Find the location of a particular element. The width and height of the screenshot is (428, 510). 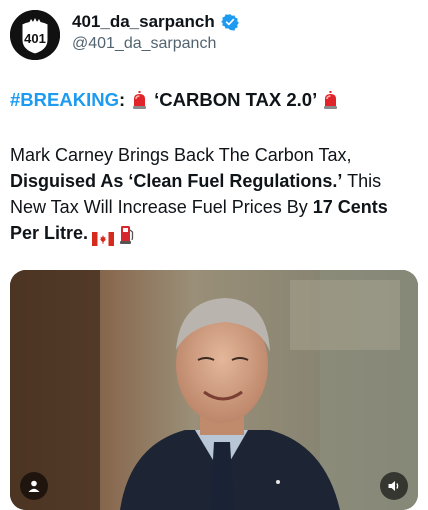

avatar: 401 is located at coordinates (35, 35).